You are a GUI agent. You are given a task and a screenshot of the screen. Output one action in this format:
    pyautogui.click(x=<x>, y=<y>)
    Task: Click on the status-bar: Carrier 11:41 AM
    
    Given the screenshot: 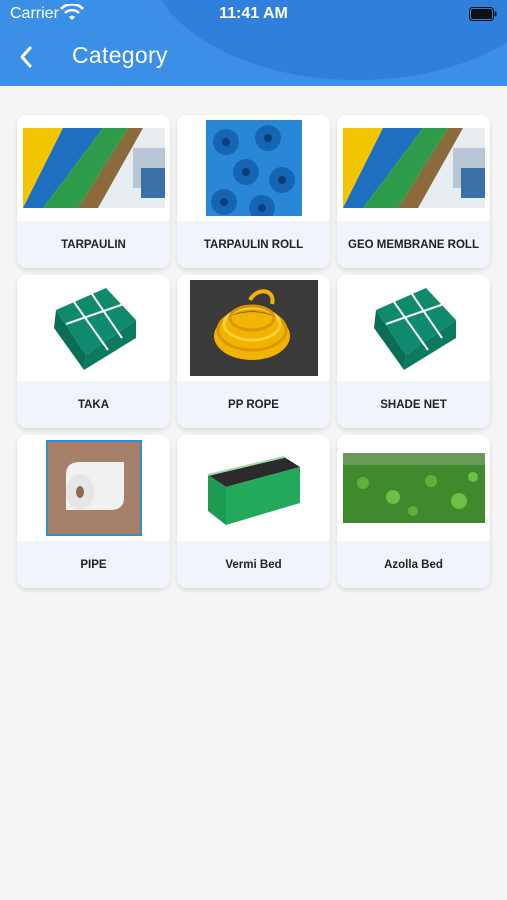 What is the action you would take?
    pyautogui.click(x=253, y=15)
    